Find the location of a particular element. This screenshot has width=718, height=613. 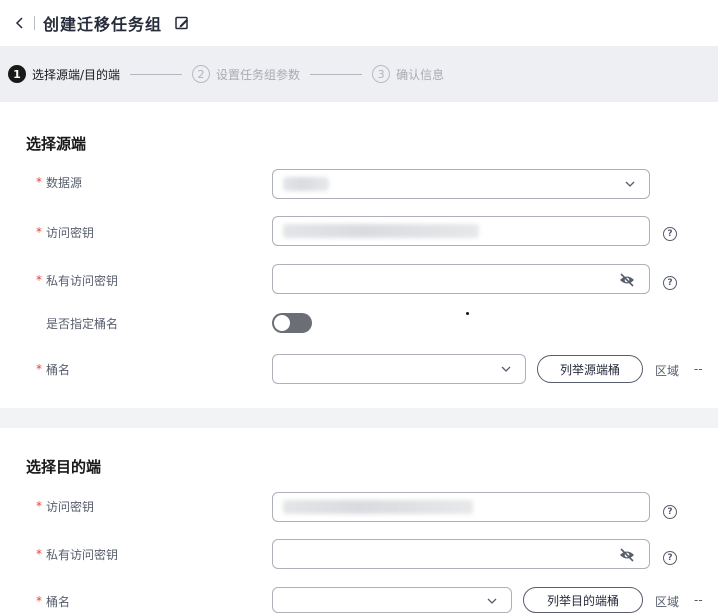

step-2: 2 设置任务组参数 is located at coordinates (246, 74).